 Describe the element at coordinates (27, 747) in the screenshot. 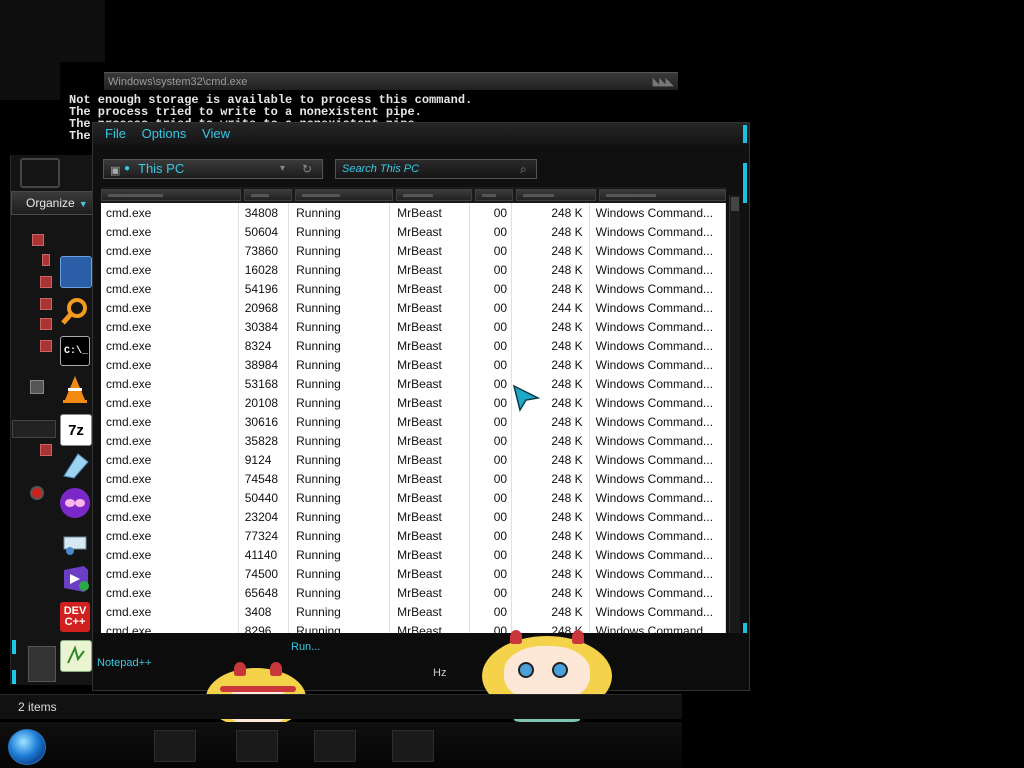

I see `start-button` at that location.